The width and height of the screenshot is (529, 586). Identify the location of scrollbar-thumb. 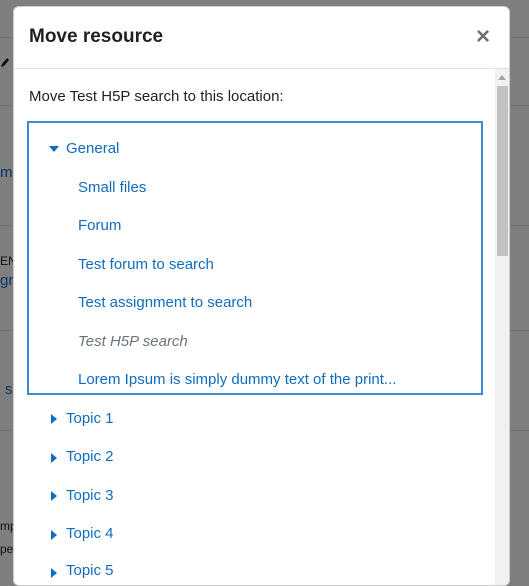
(502, 171).